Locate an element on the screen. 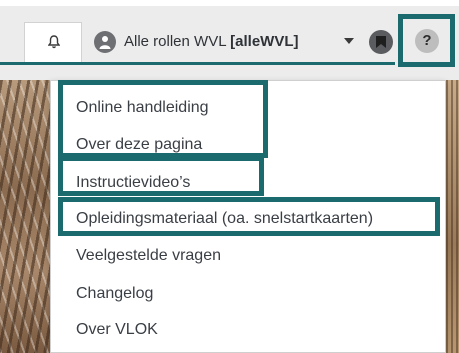 Image resolution: width=459 pixels, height=353 pixels. notification-button is located at coordinates (53, 42).